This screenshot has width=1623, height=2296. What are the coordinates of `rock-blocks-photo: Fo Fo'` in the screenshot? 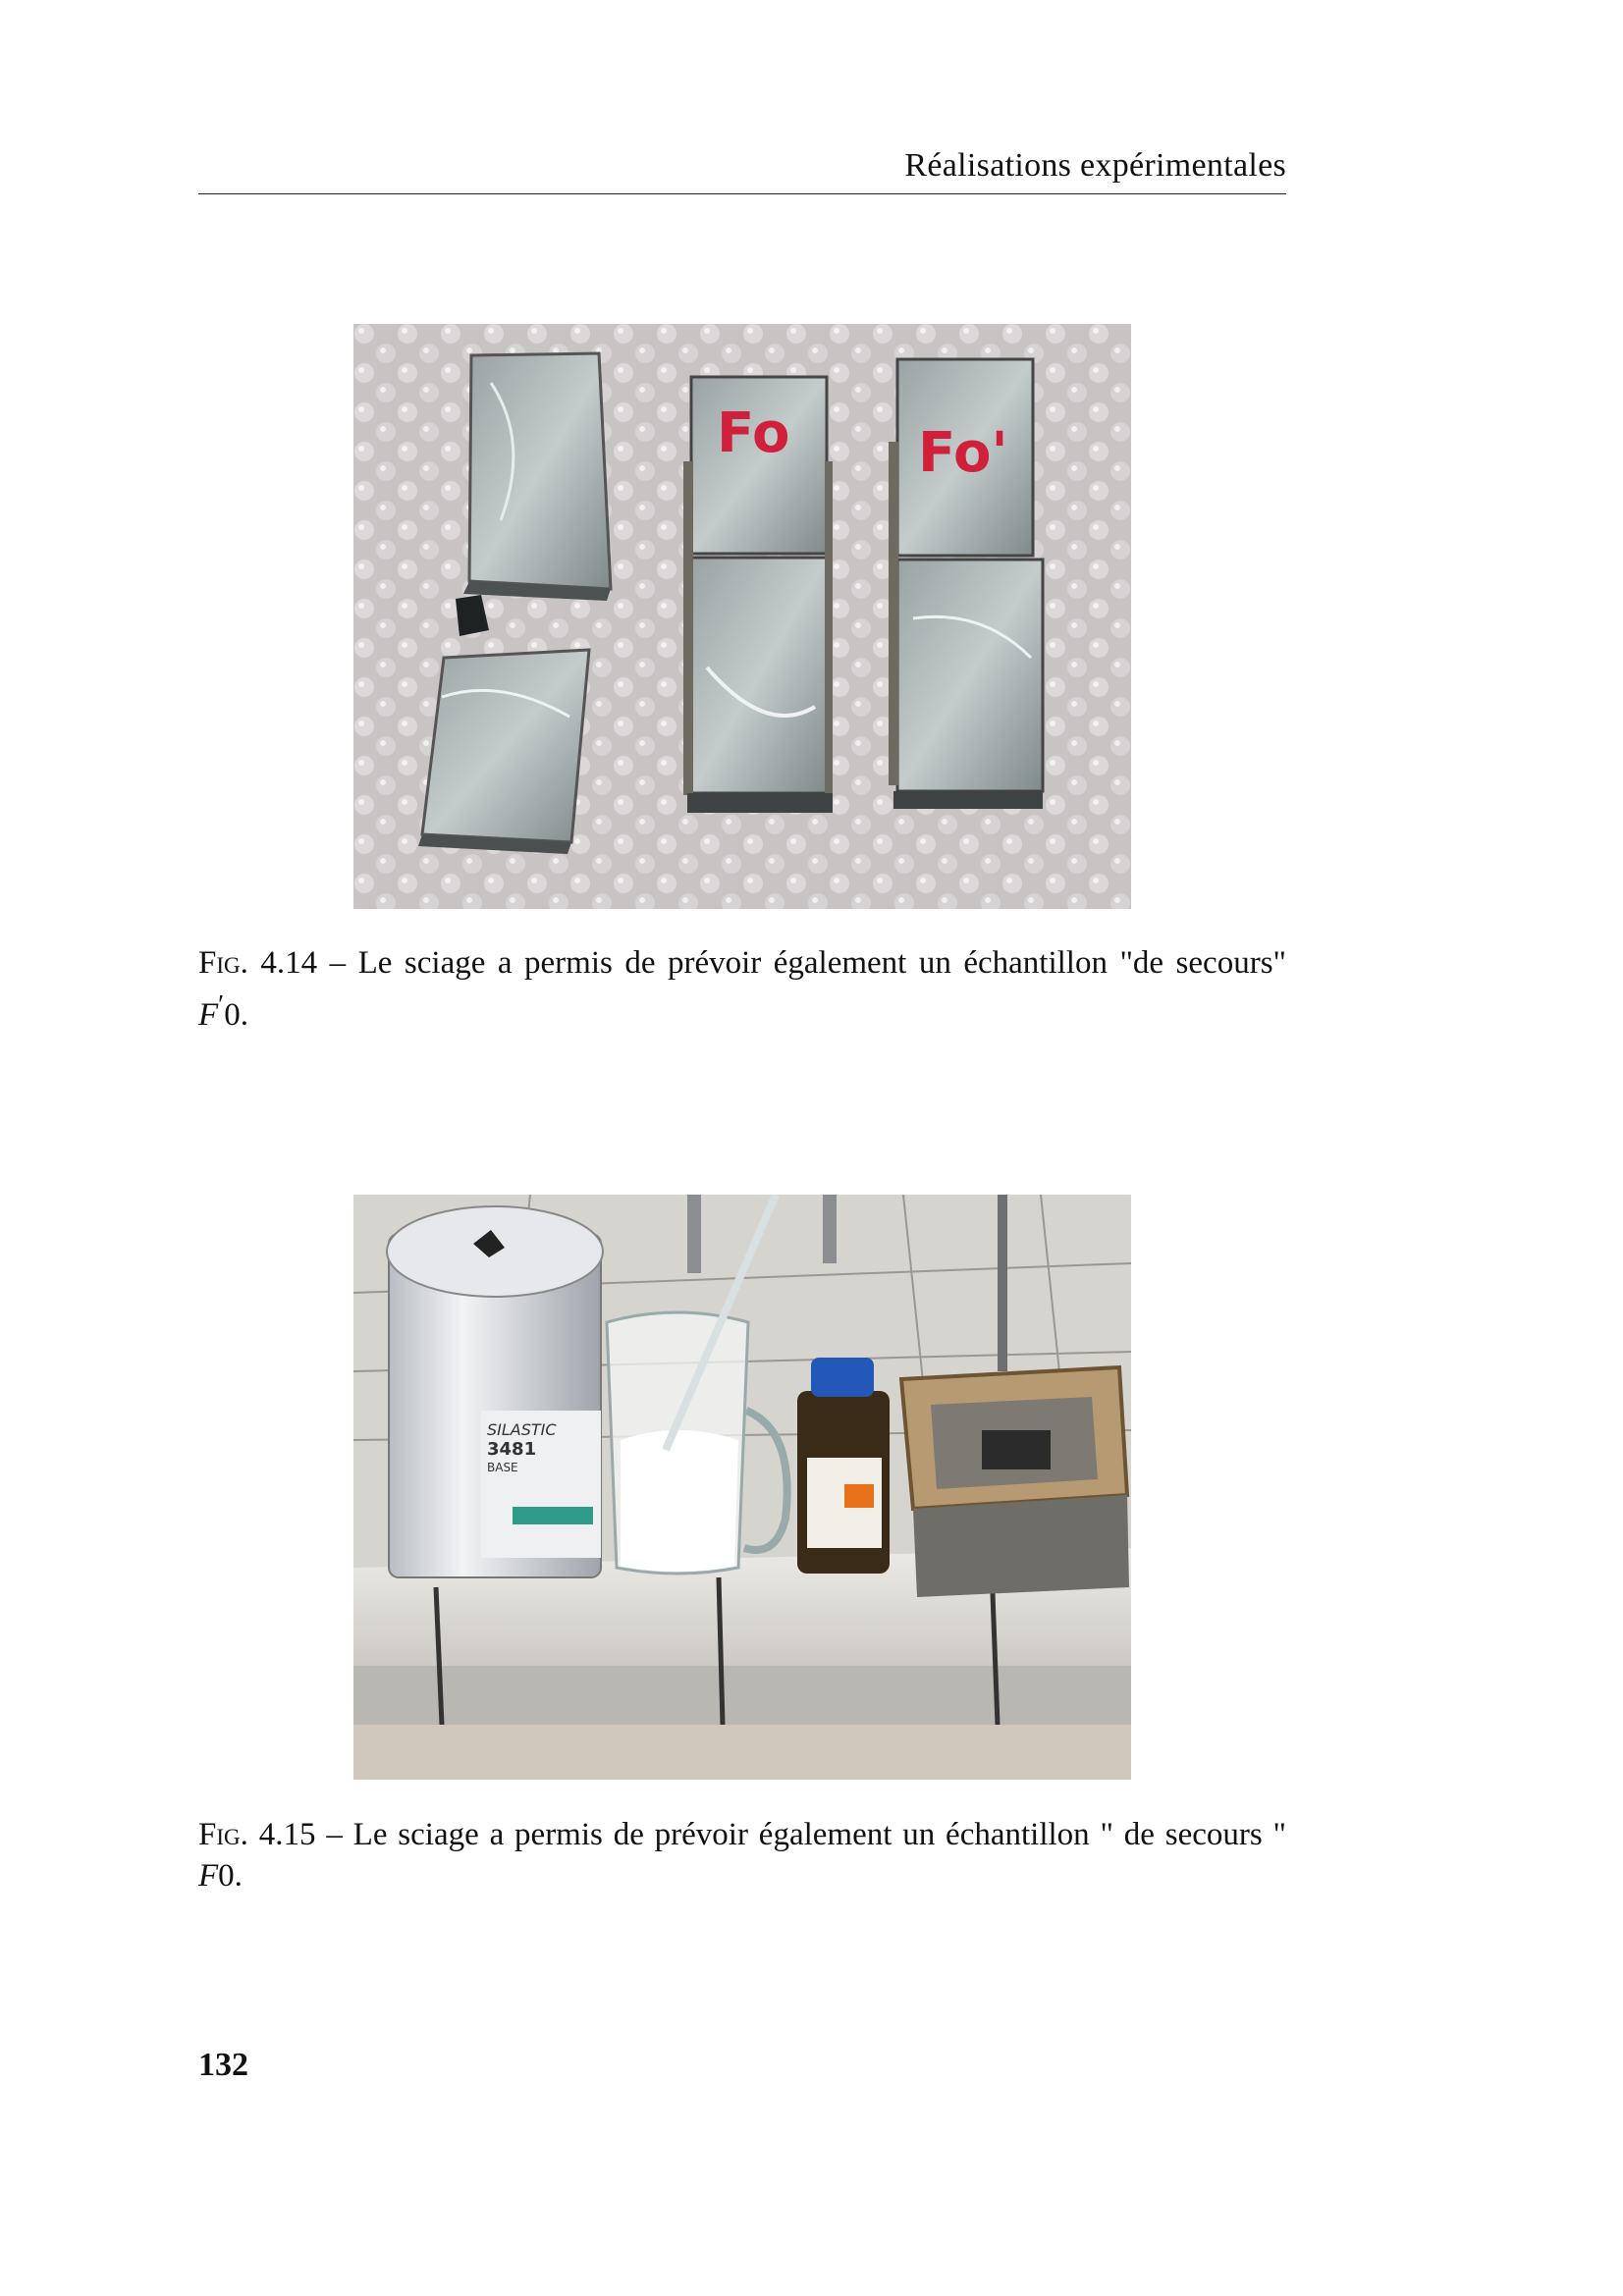 It's located at (742, 616).